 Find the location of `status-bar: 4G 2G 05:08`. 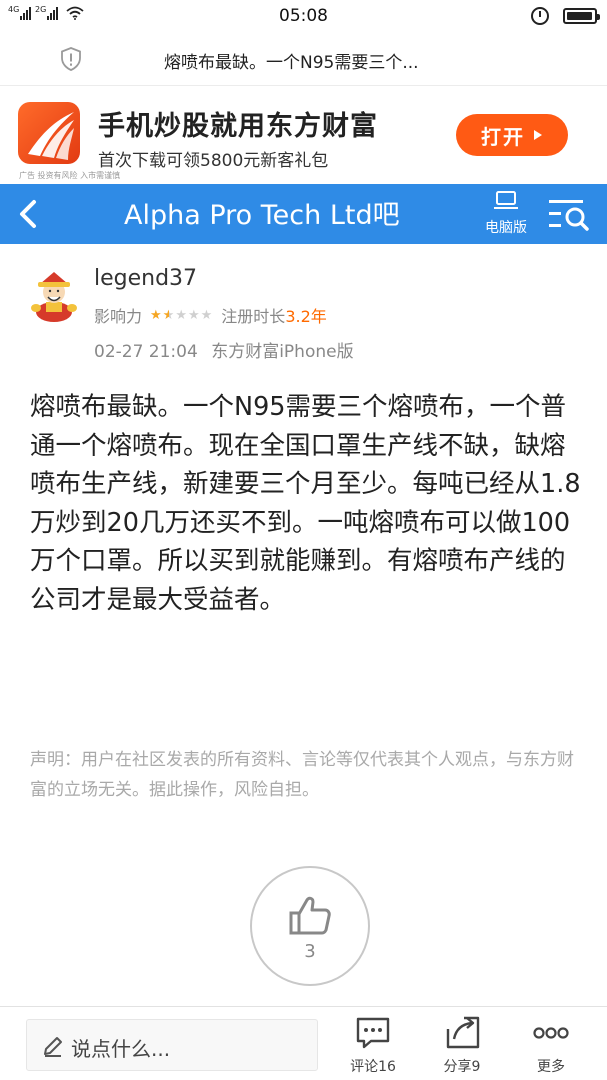

status-bar: 4G 2G 05:08 is located at coordinates (303, 17).